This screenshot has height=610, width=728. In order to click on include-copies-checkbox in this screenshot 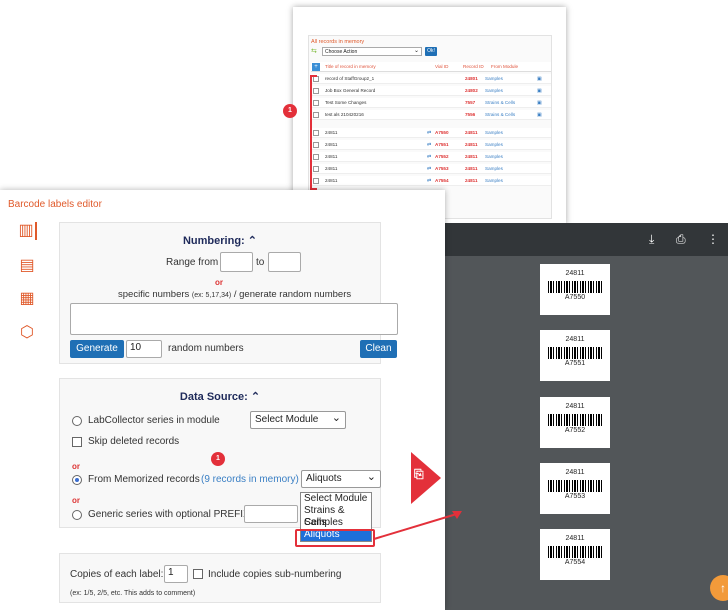, I will do `click(198, 574)`.